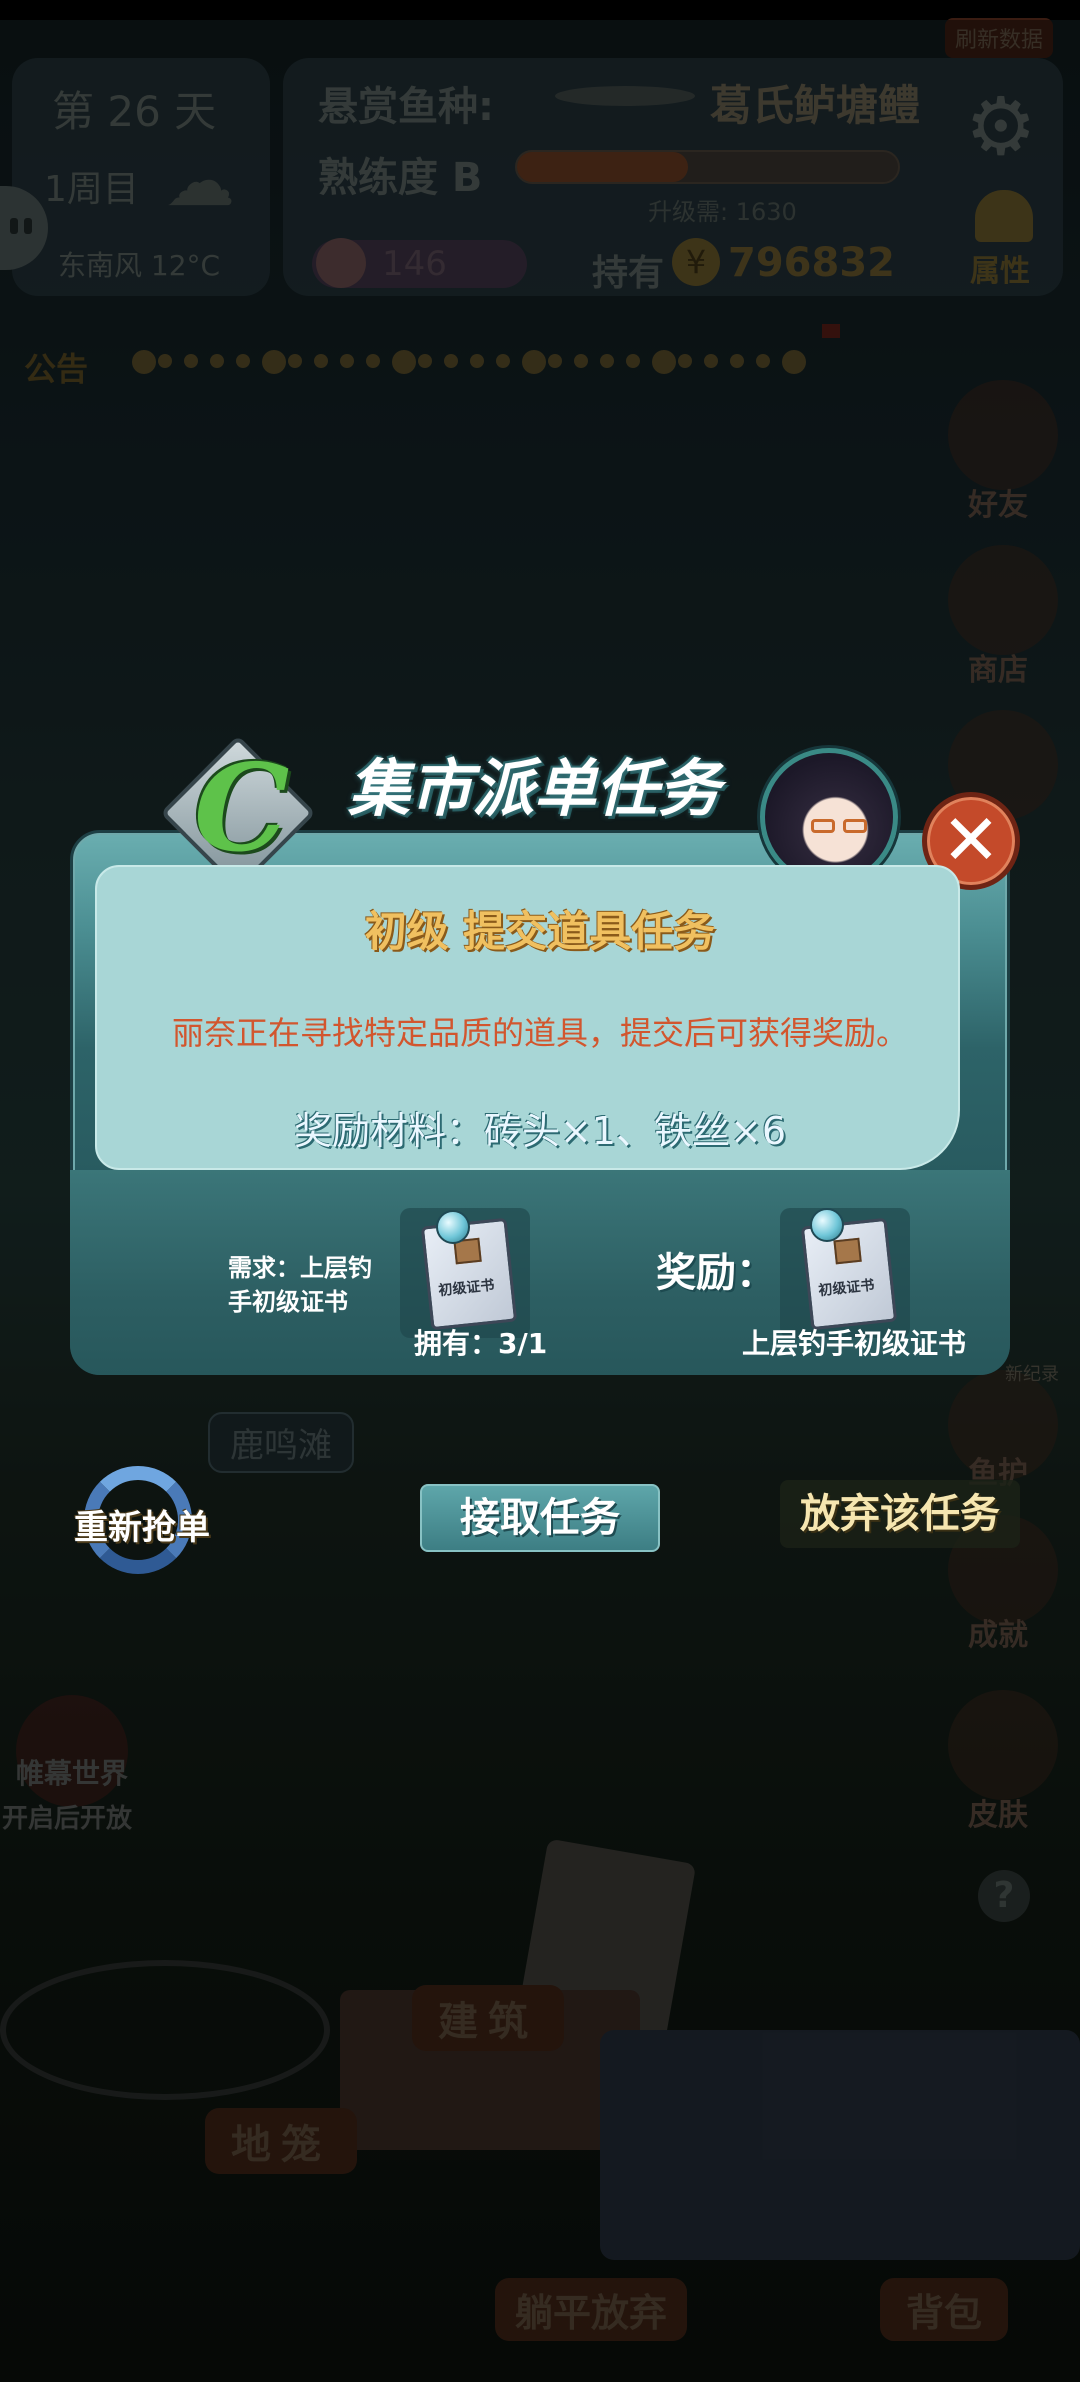 The image size is (1080, 2382). Describe the element at coordinates (300, 1268) in the screenshot. I see `requirement-label: 需求：上层钓` at that location.